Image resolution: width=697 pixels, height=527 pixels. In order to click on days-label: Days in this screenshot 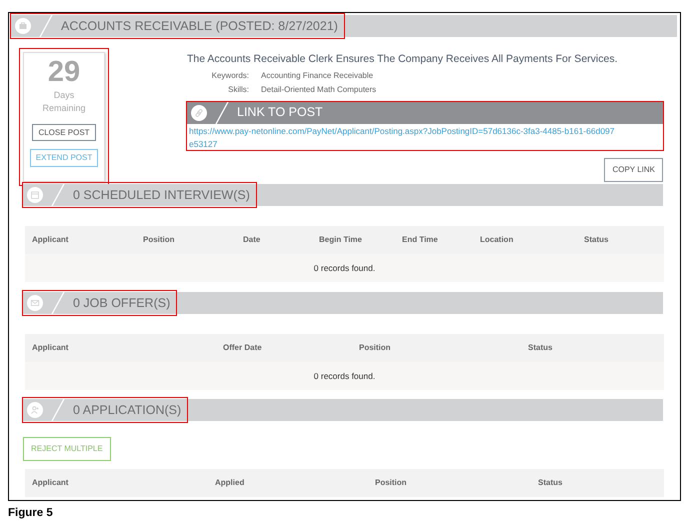, I will do `click(64, 95)`.